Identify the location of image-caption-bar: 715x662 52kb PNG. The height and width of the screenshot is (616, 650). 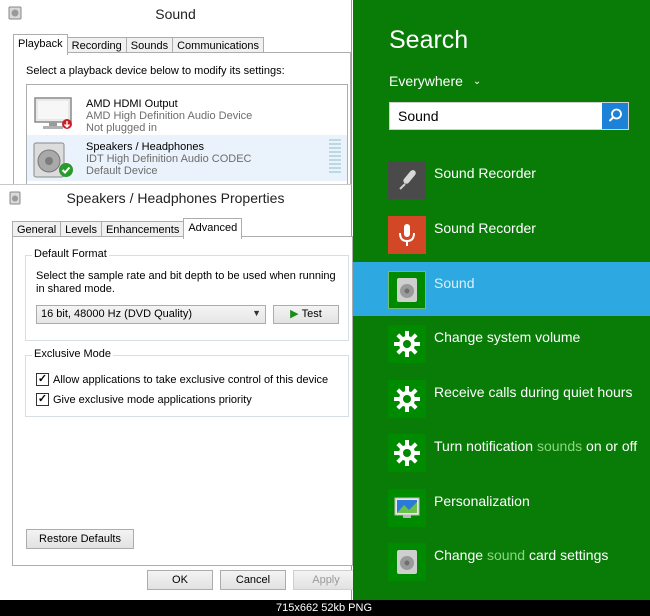
(325, 608).